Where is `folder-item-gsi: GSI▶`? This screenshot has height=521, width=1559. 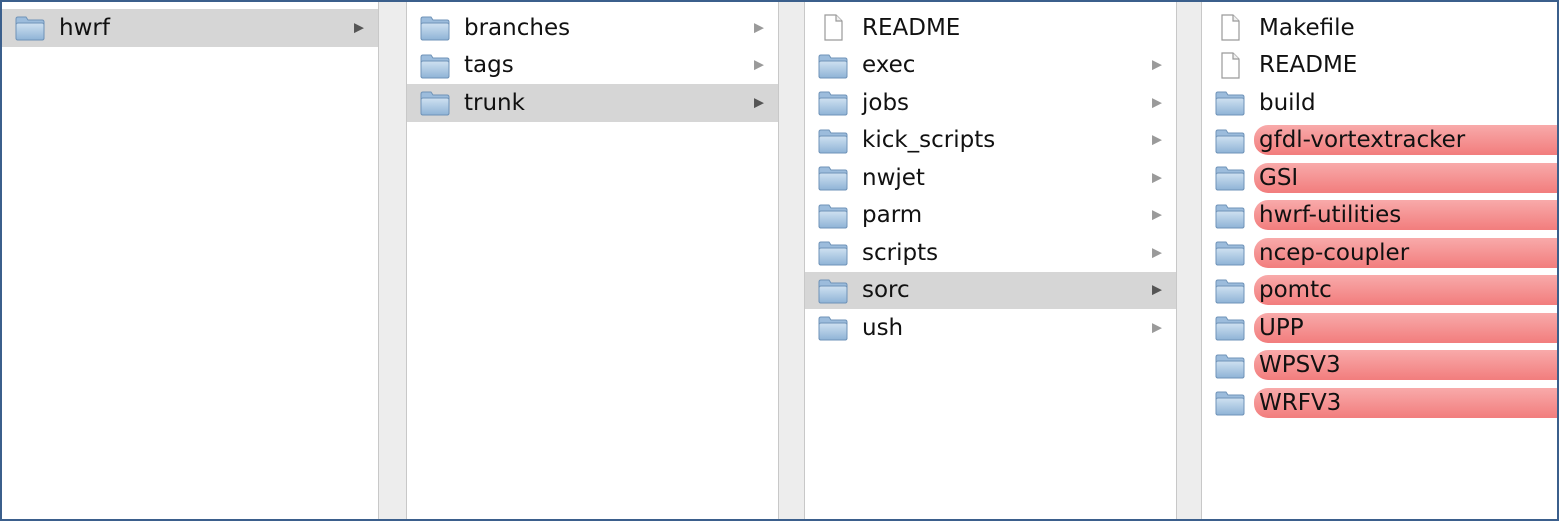
folder-item-gsi: GSI▶ is located at coordinates (1379, 178).